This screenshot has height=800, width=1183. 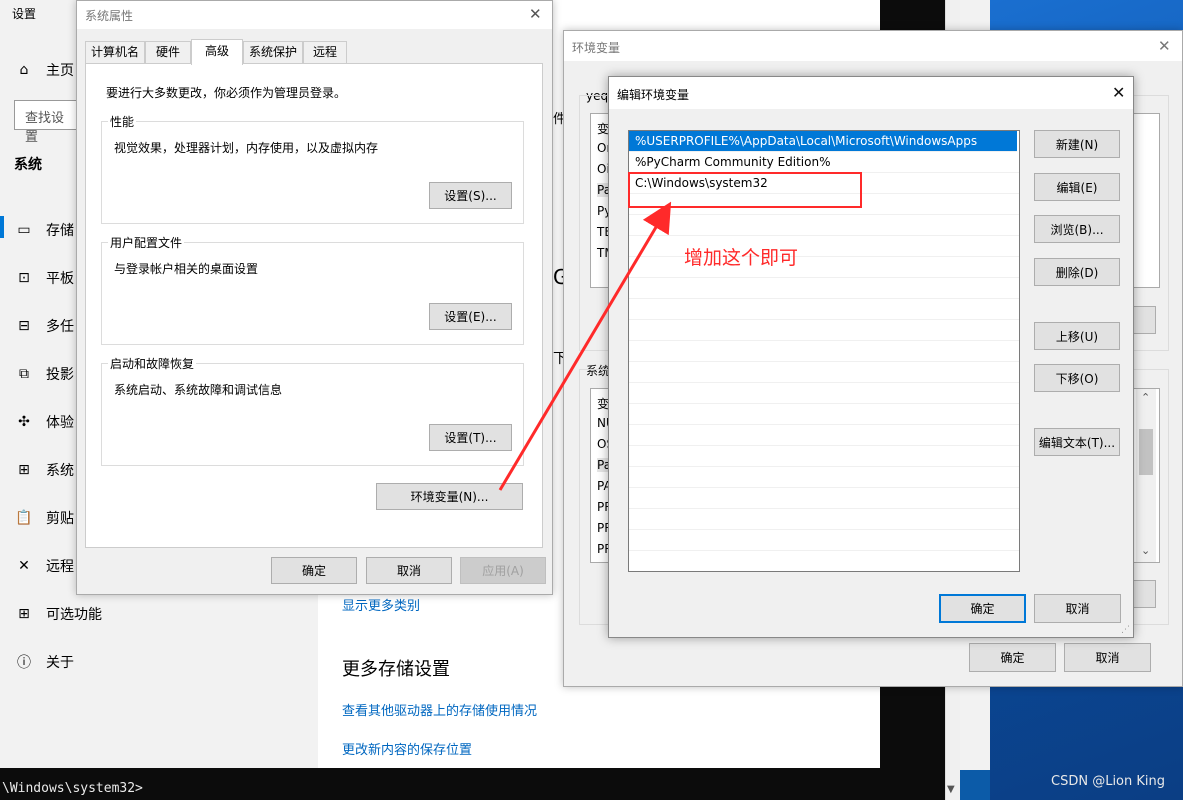 I want to click on tab-advanced: 高级, so click(x=217, y=52).